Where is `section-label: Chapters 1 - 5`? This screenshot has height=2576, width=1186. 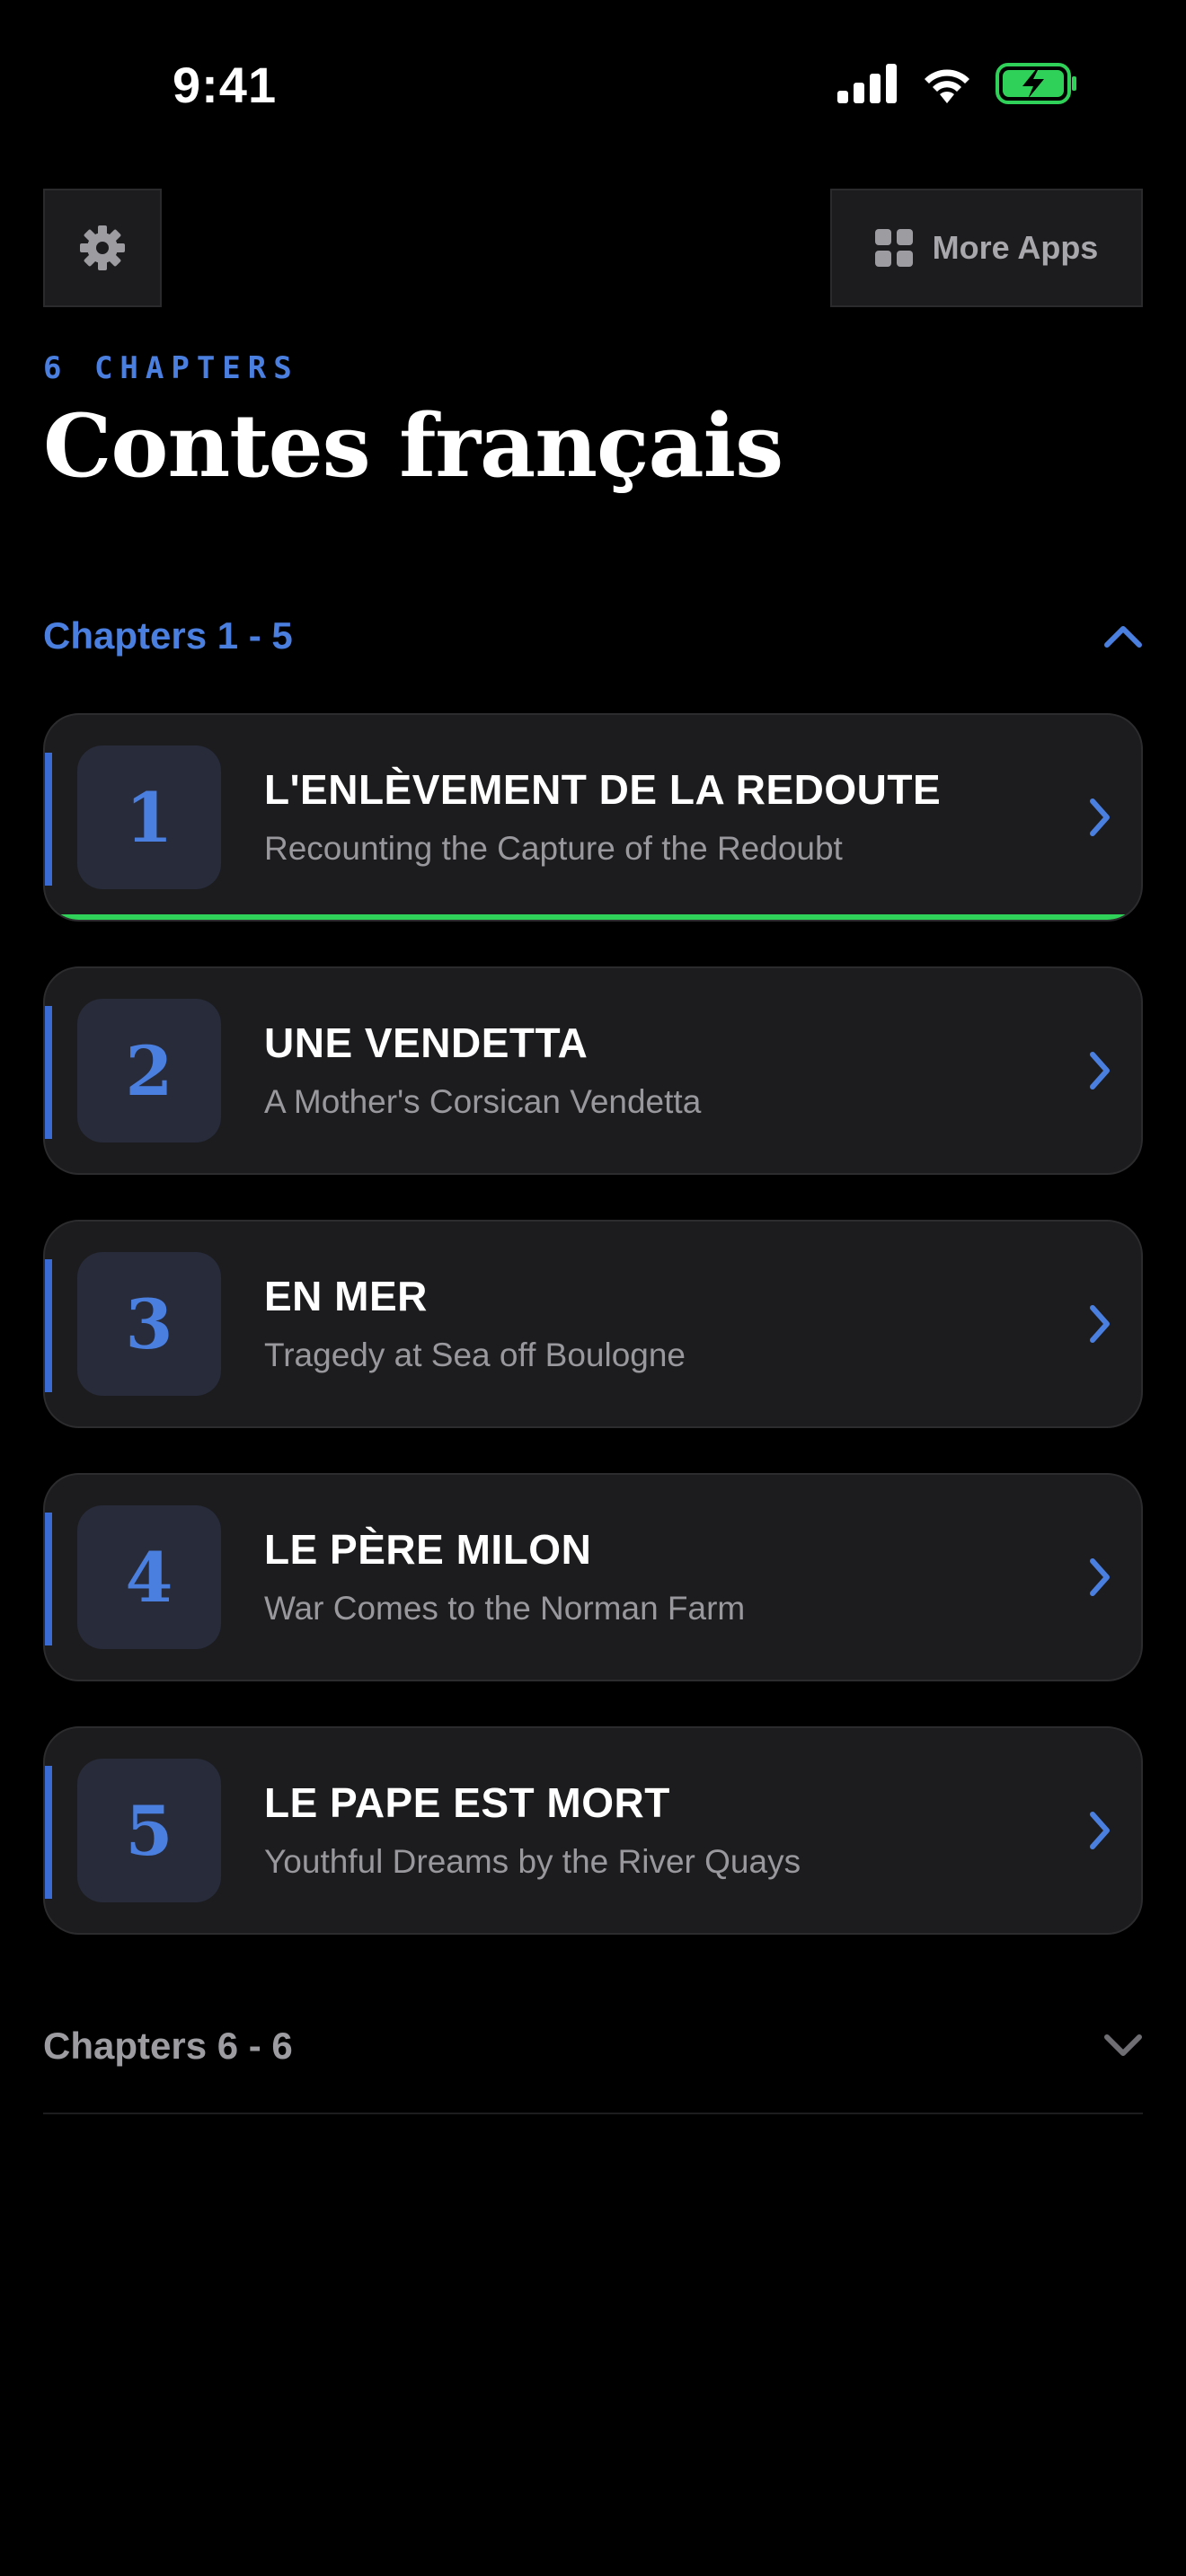 section-label: Chapters 1 - 5 is located at coordinates (168, 635).